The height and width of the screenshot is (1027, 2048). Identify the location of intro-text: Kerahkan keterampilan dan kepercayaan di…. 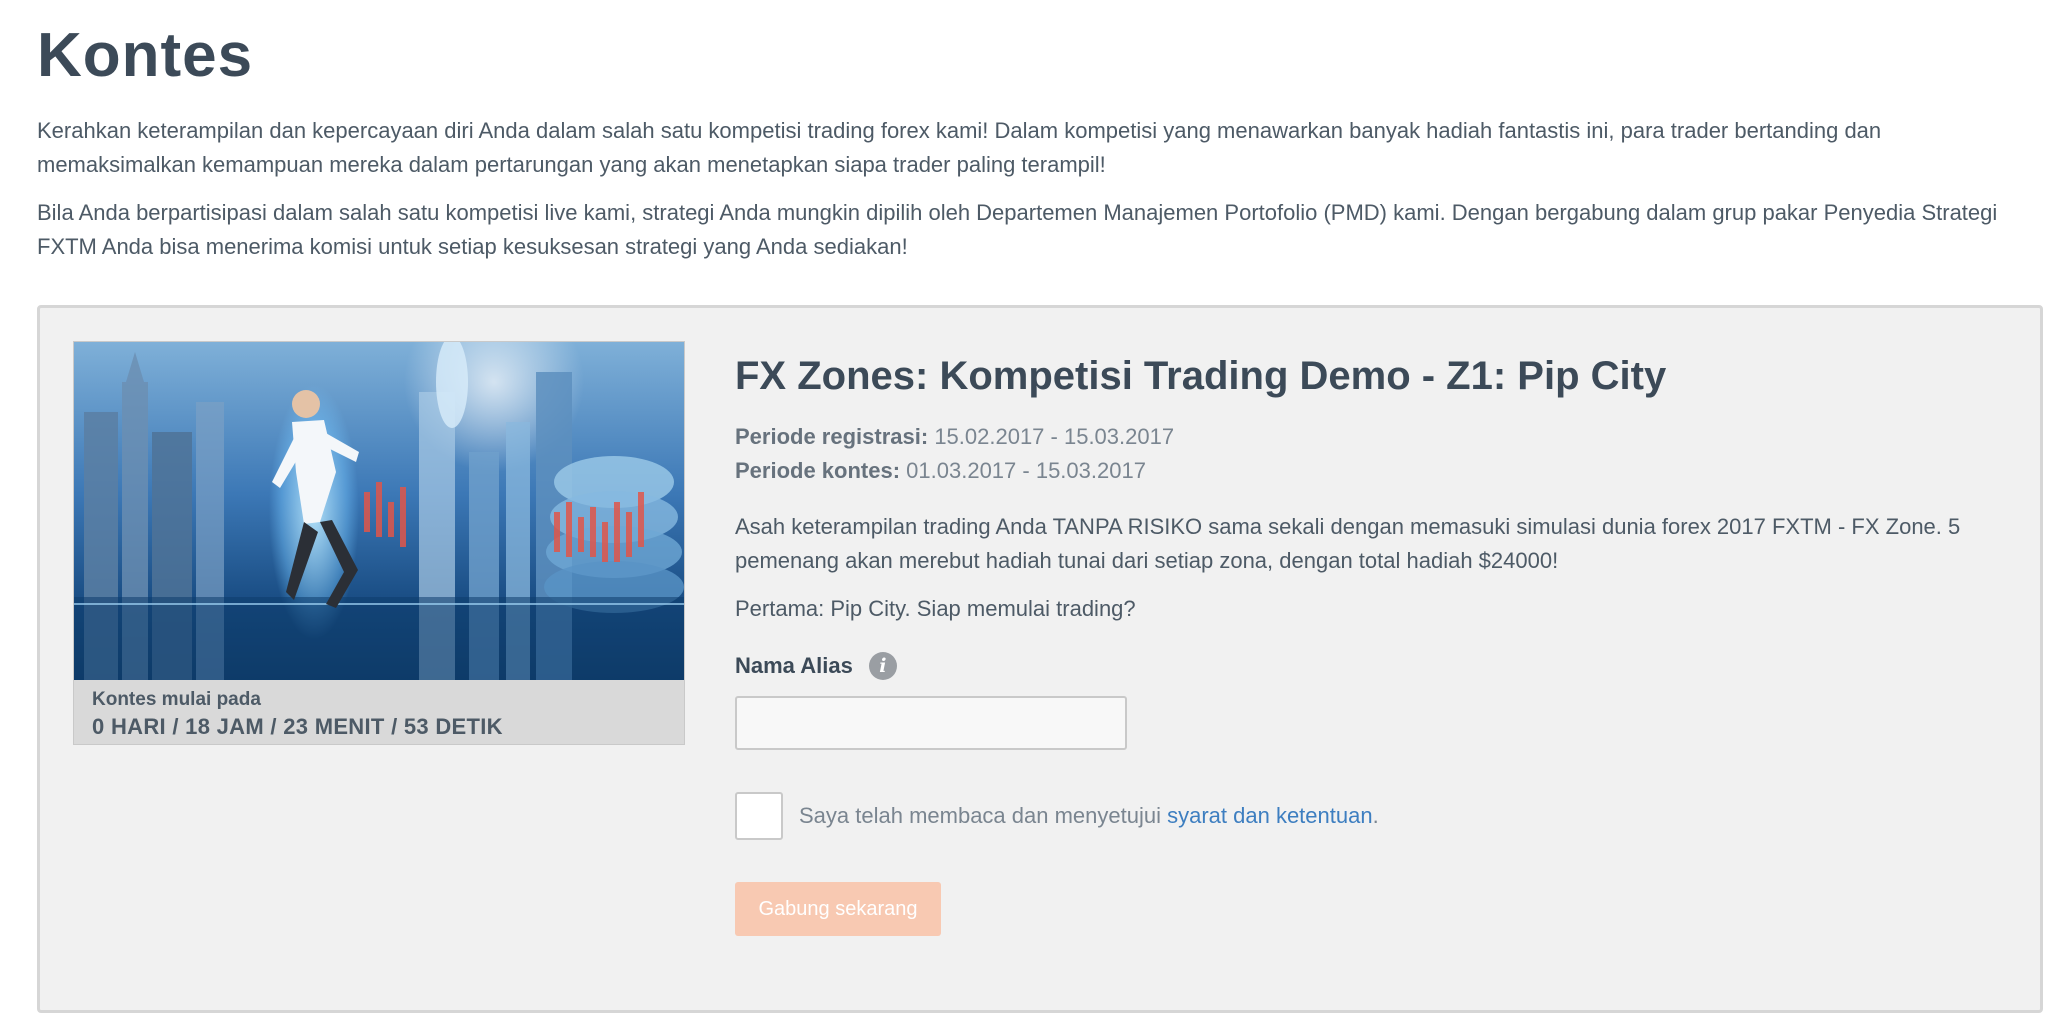
(1027, 189).